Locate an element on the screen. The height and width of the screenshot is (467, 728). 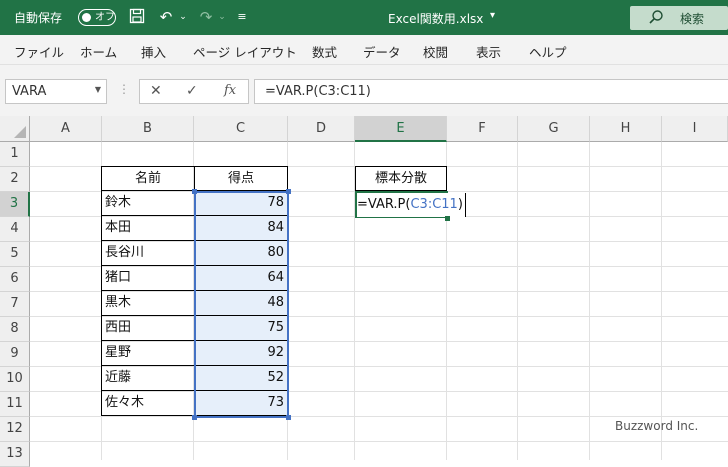
ribbon-tabs: ファイル ホーム 挿入 ページ レイアウト 数式 データ 校閲 表示 ヘルプ is located at coordinates (364, 50).